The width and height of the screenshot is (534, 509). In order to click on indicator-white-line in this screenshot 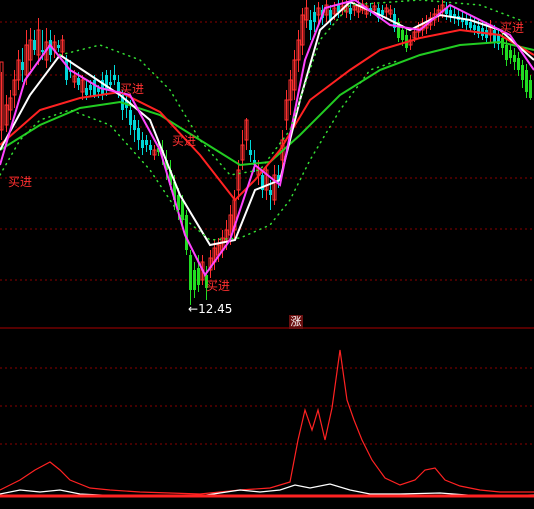, I will do `click(267, 490)`.